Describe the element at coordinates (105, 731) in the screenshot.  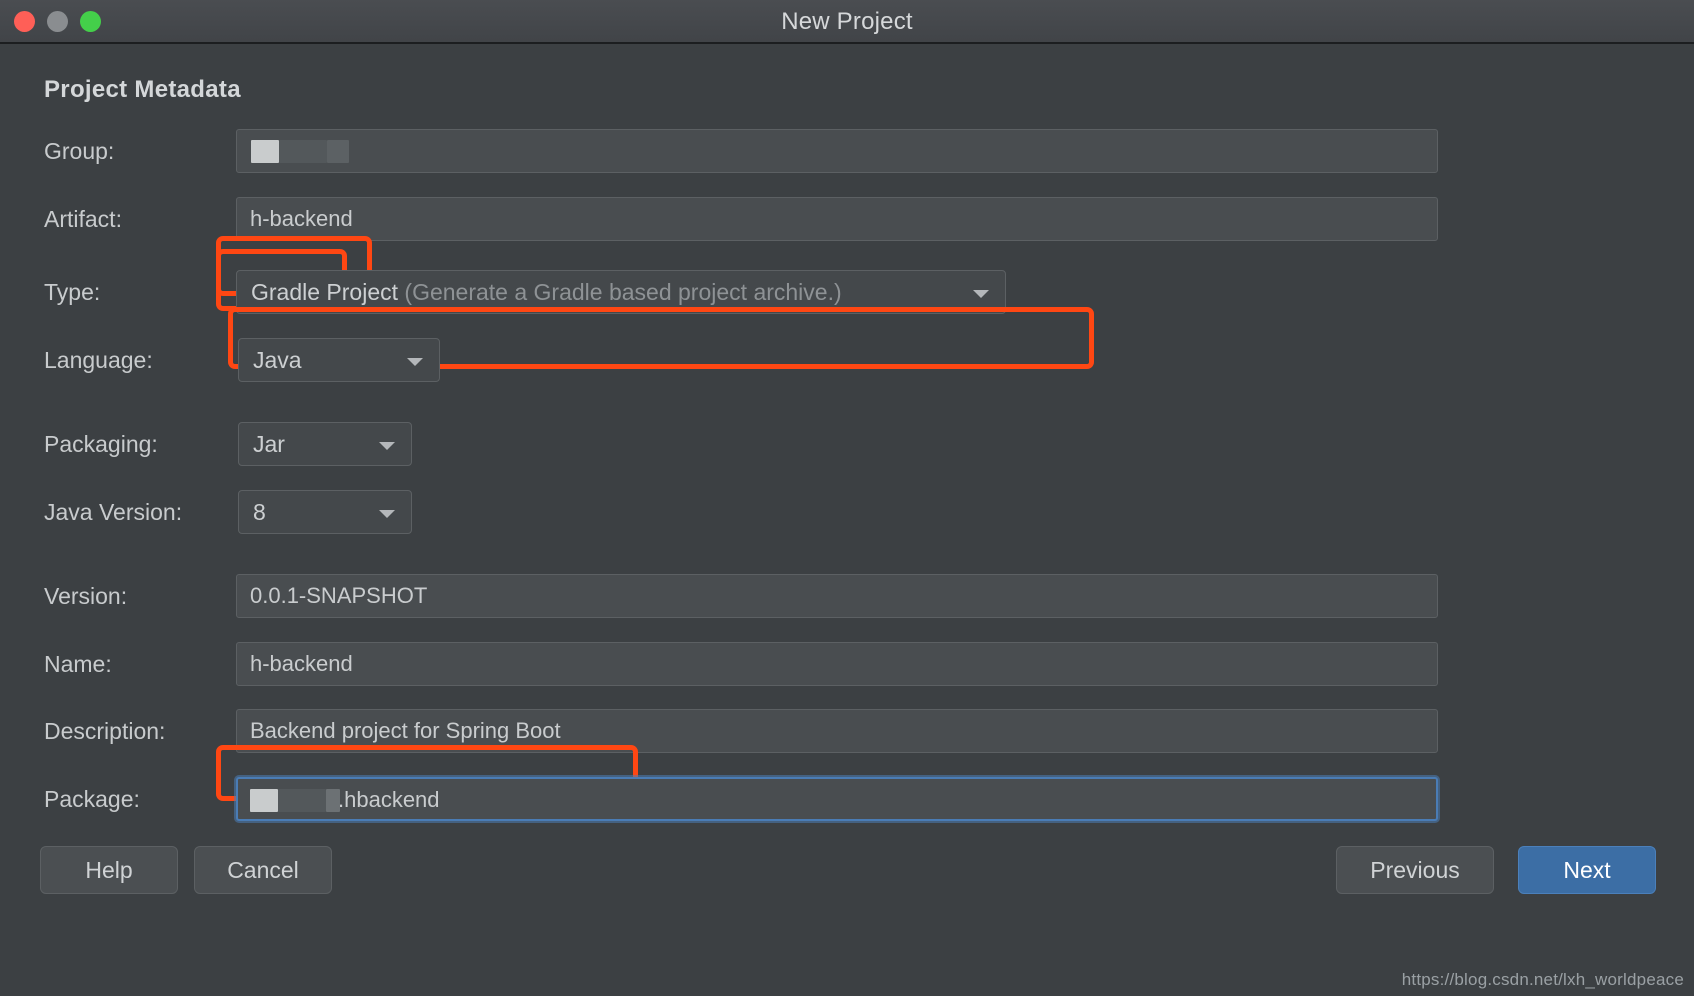
I see `description-label: Description:` at that location.